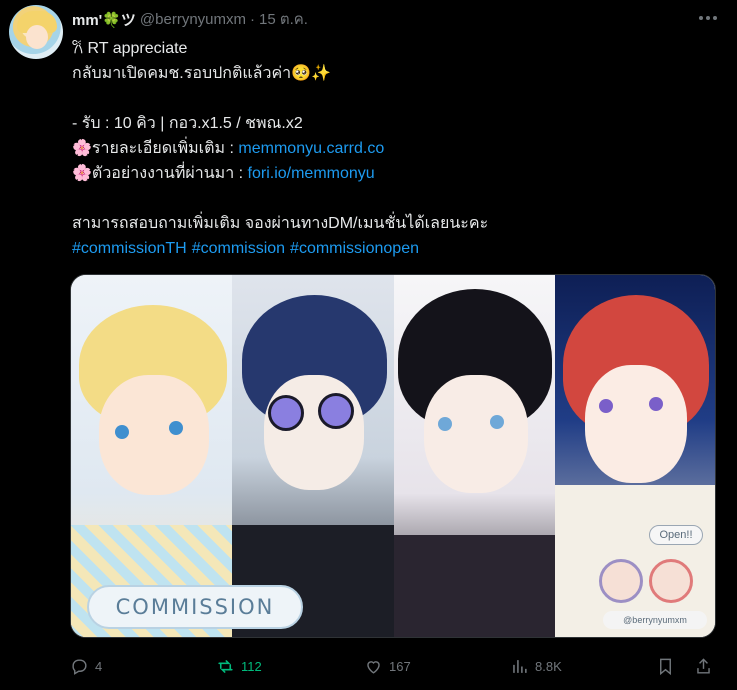 This screenshot has width=737, height=690. What do you see at coordinates (155, 148) in the screenshot?
I see `details-prefix: 🌸รายละเอียดเพิ่มเติม :` at bounding box center [155, 148].